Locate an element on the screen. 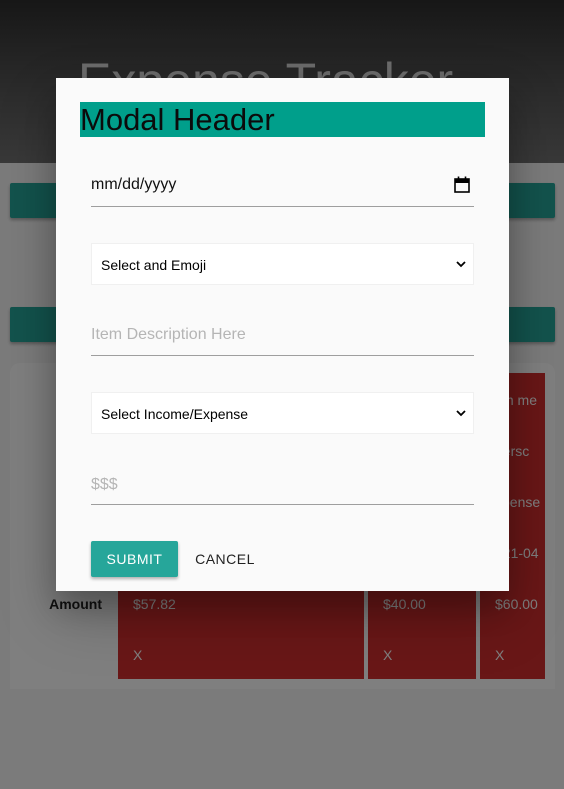 This screenshot has height=789, width=564. amount-input: $$$ is located at coordinates (282, 486).